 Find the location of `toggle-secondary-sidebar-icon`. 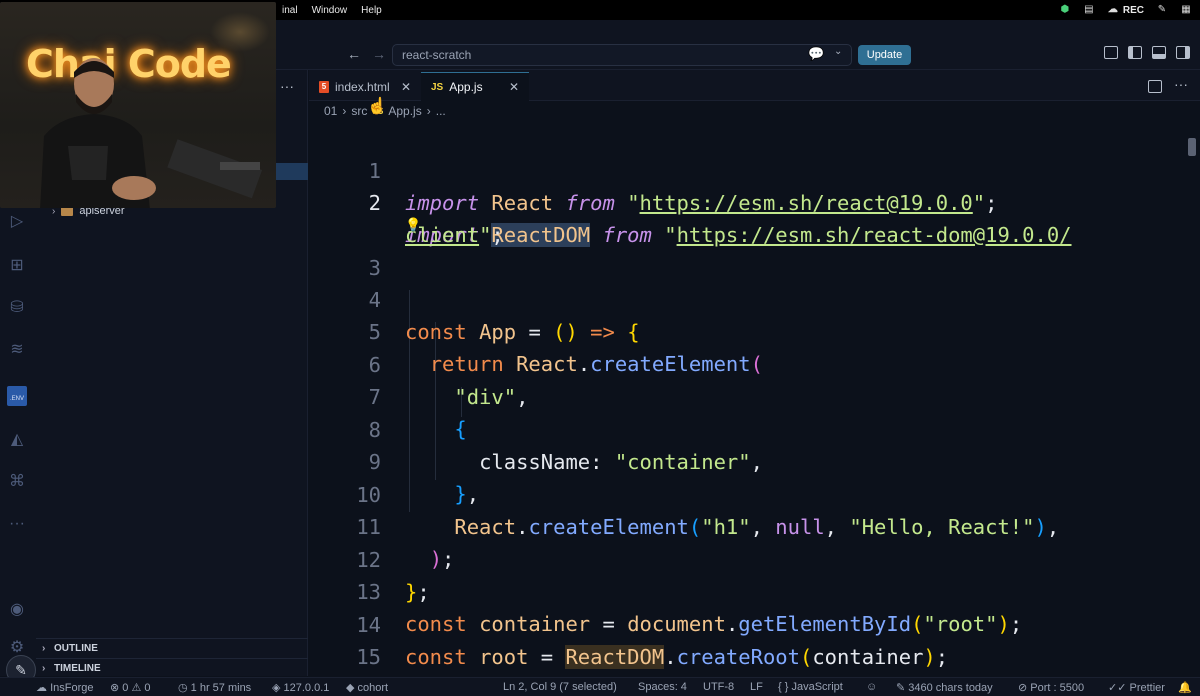

toggle-secondary-sidebar-icon is located at coordinates (1183, 52).